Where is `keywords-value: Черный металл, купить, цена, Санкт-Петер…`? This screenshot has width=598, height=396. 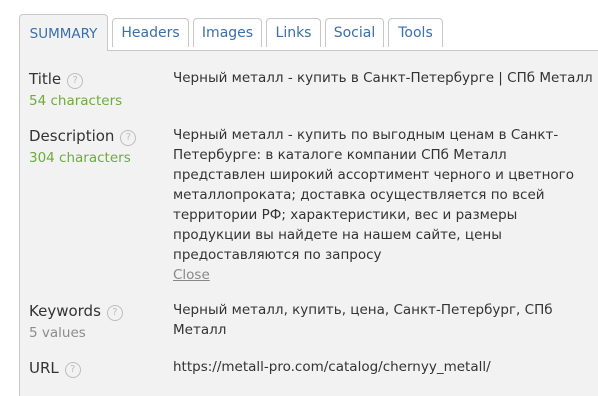 keywords-value: Черный металл, купить, цена, Санкт-Петер… is located at coordinates (383, 320).